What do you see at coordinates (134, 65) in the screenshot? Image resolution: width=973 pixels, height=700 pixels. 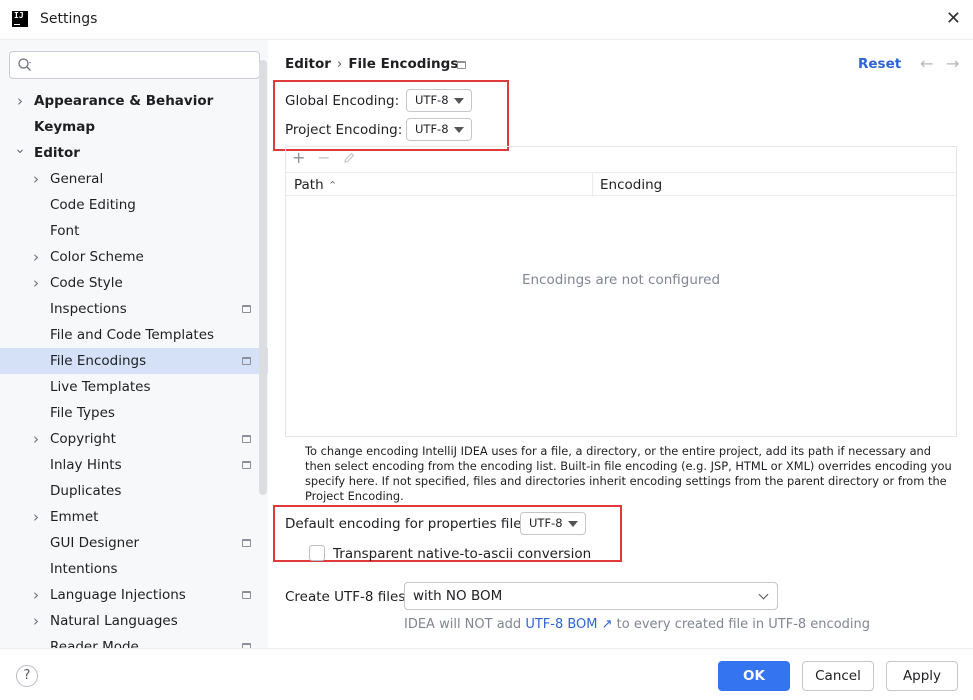 I see `search-input` at bounding box center [134, 65].